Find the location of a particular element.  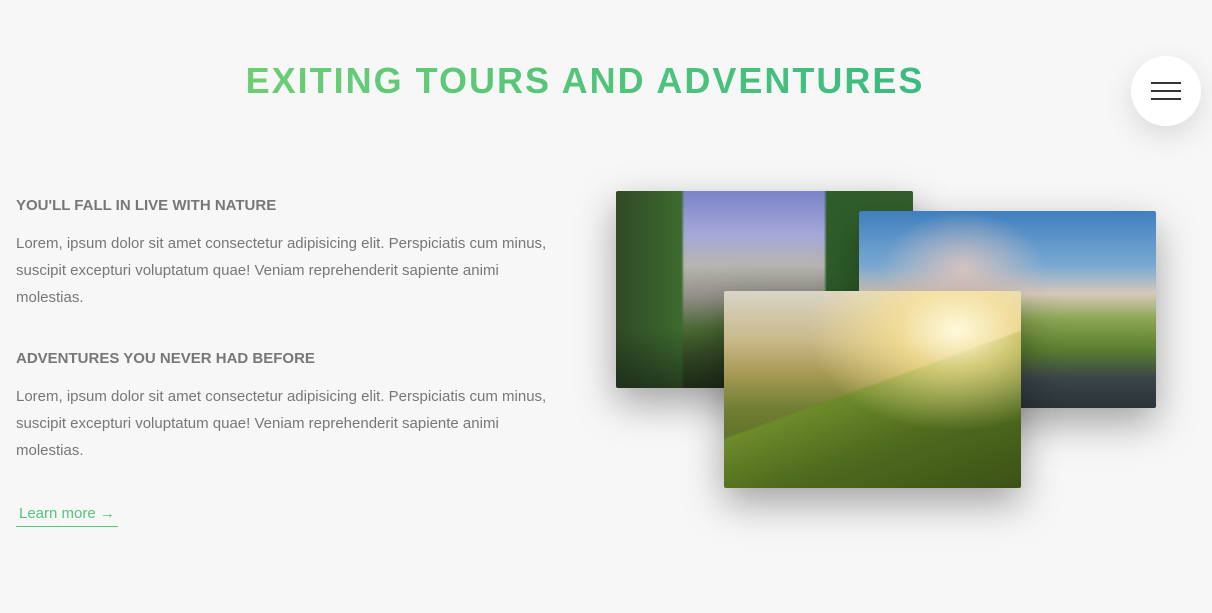

ridge-hiker-photo is located at coordinates (872, 389).